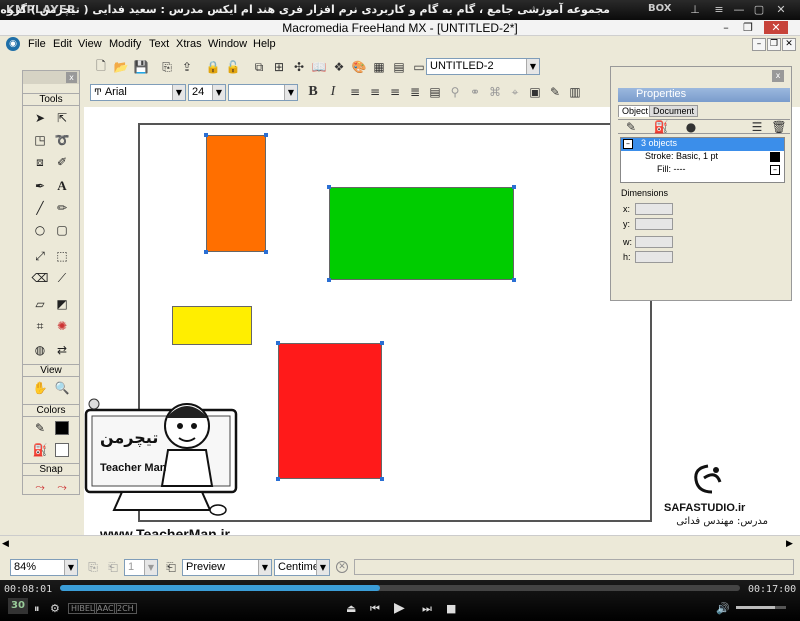 This screenshot has width=800, height=621. I want to click on align-right-icon: ≡, so click(395, 92).